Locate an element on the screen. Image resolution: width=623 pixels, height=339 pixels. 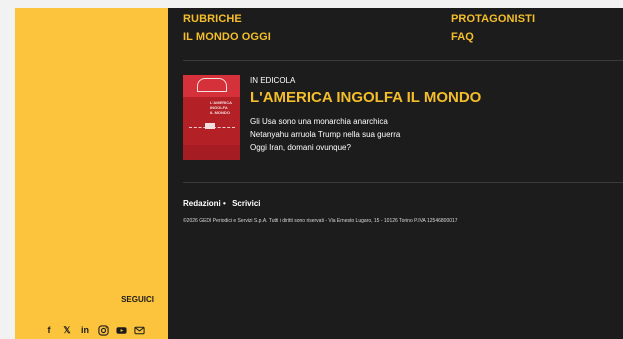
linkedin-icon: in is located at coordinates (85, 330).